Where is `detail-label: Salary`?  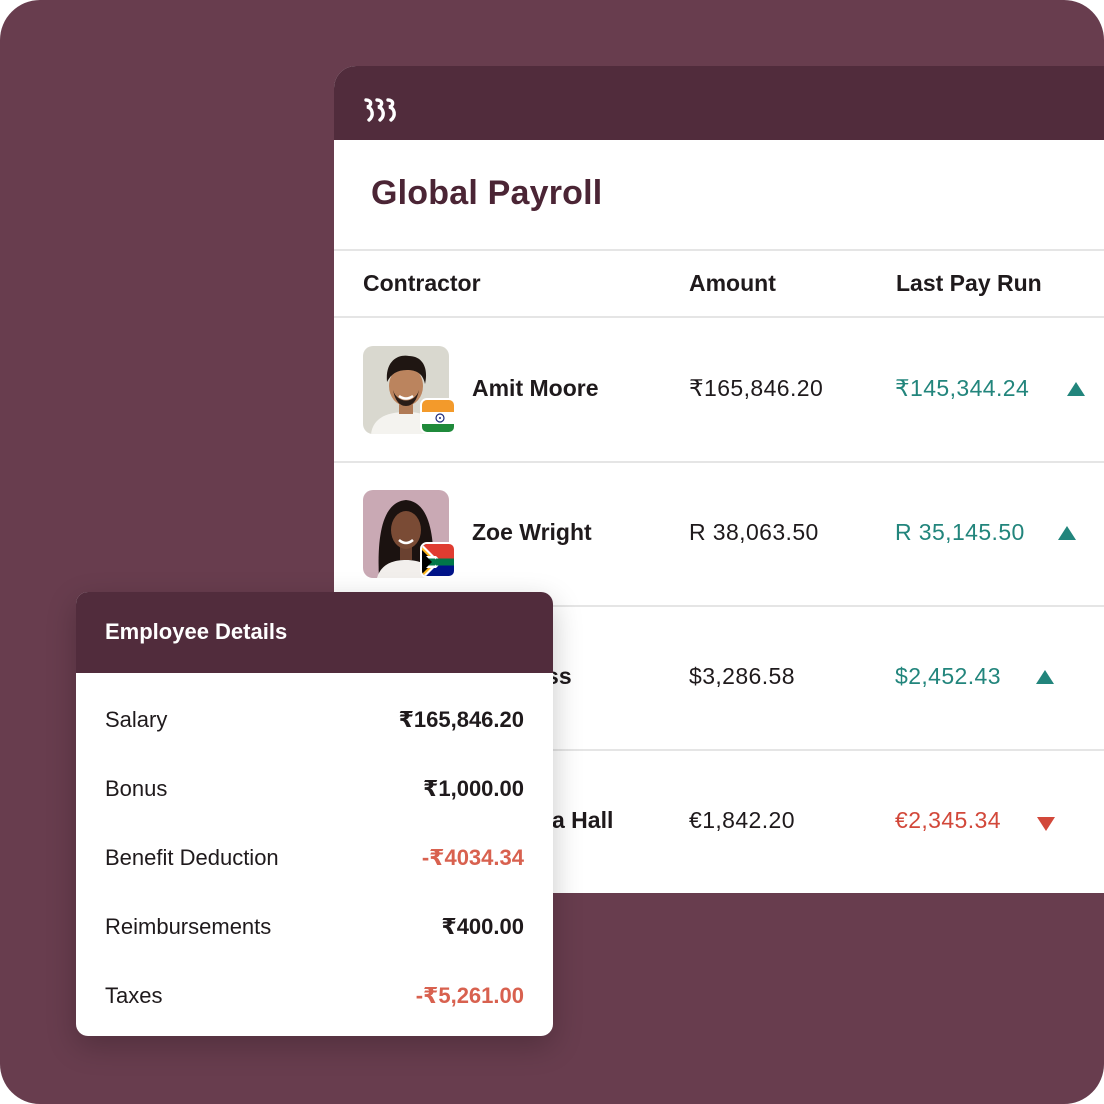 detail-label: Salary is located at coordinates (136, 719).